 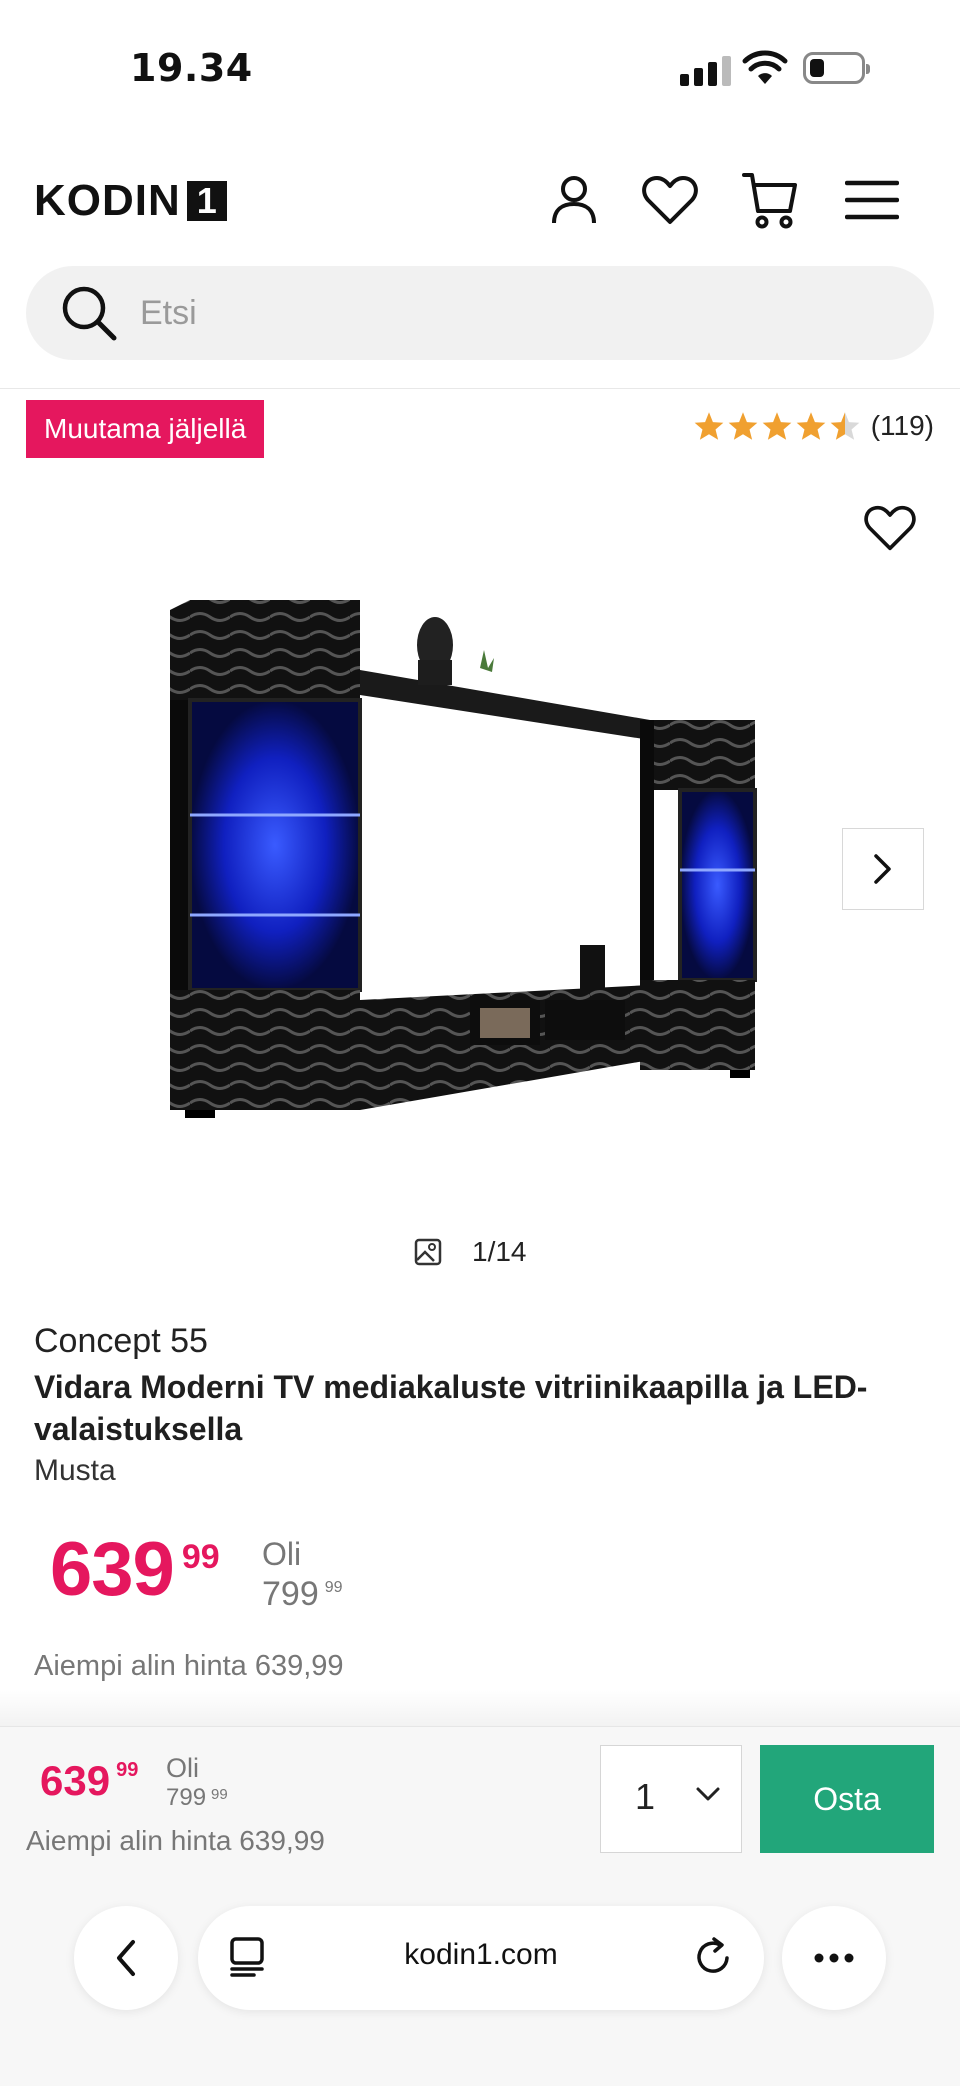 What do you see at coordinates (481, 1954) in the screenshot?
I see `browser-url: kodin1.com` at bounding box center [481, 1954].